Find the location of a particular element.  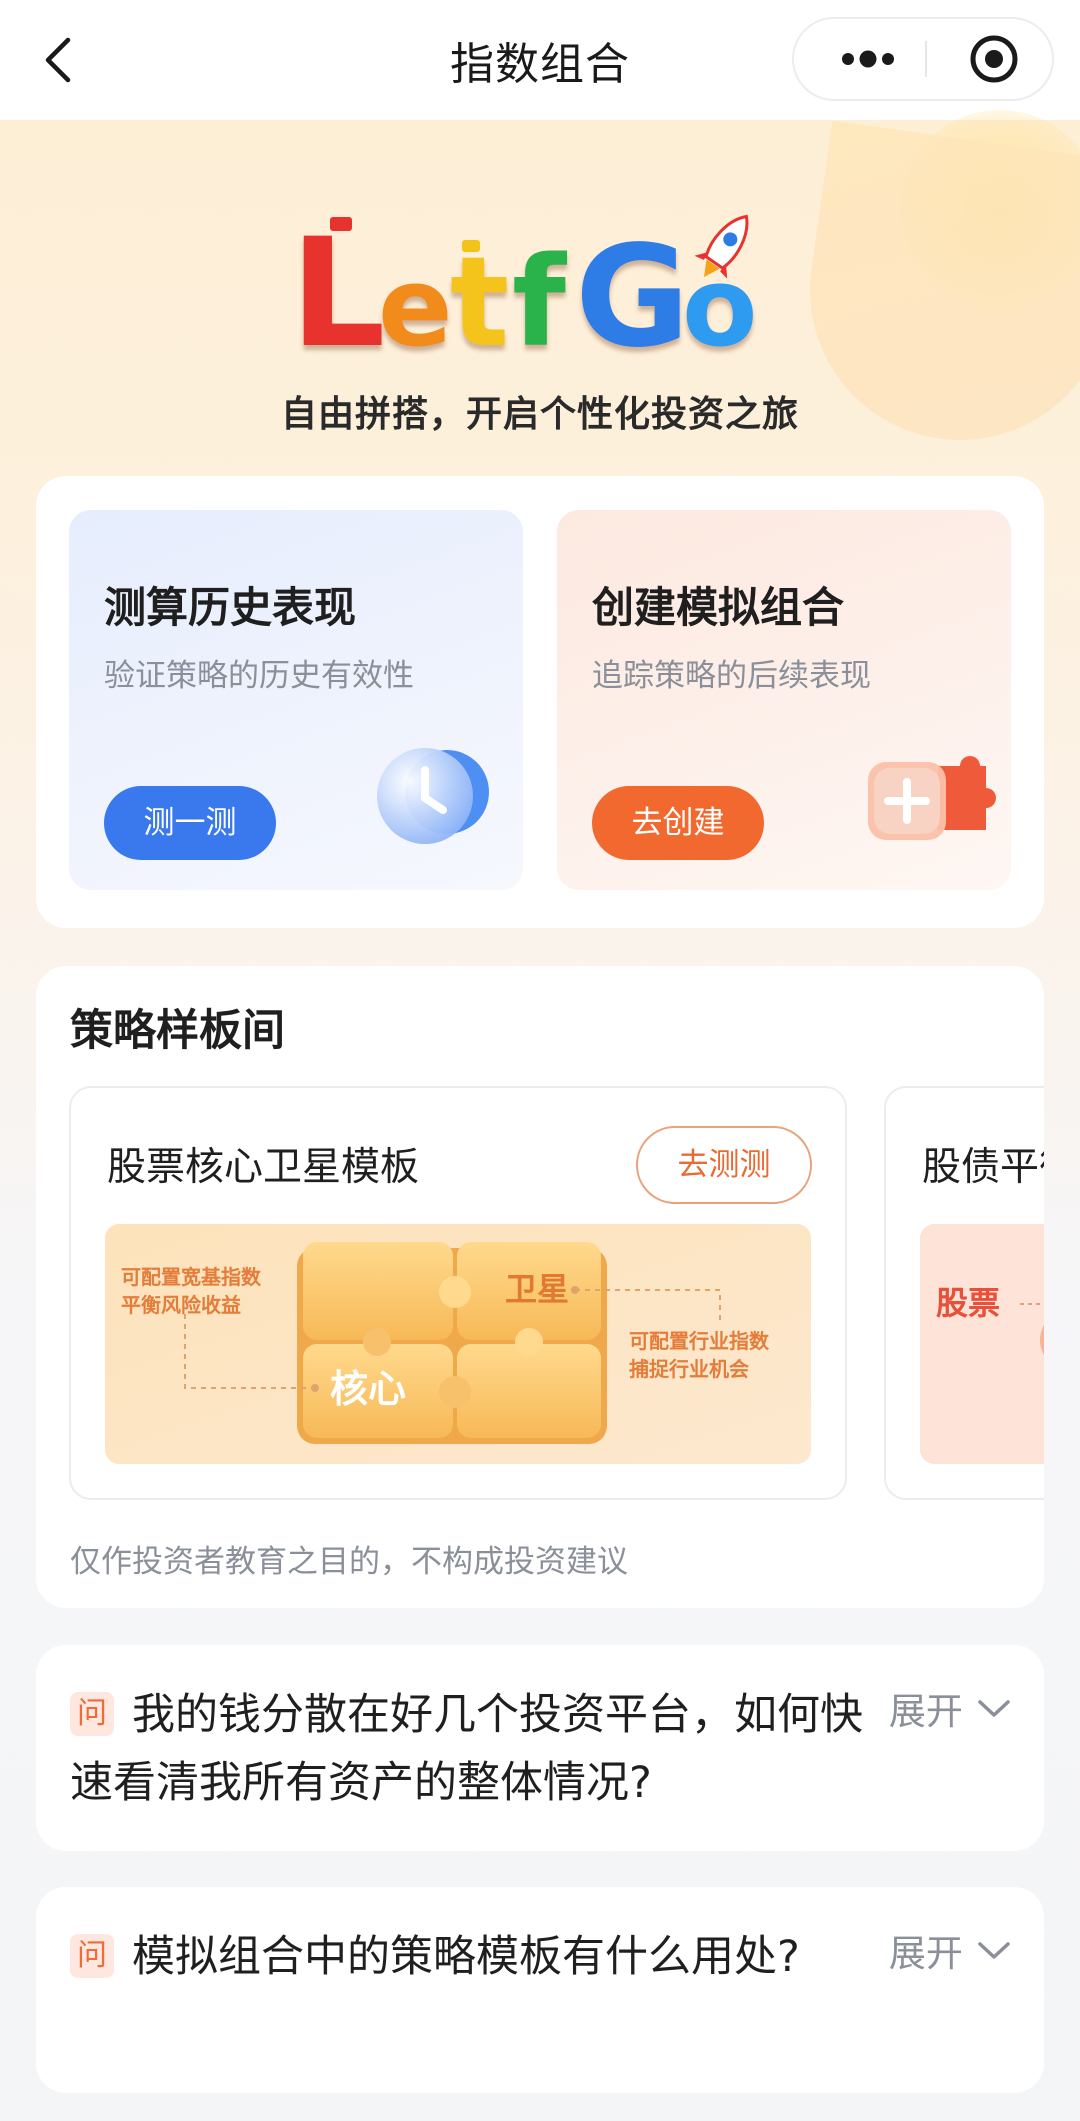

svg-text: G is located at coordinates (632, 290).